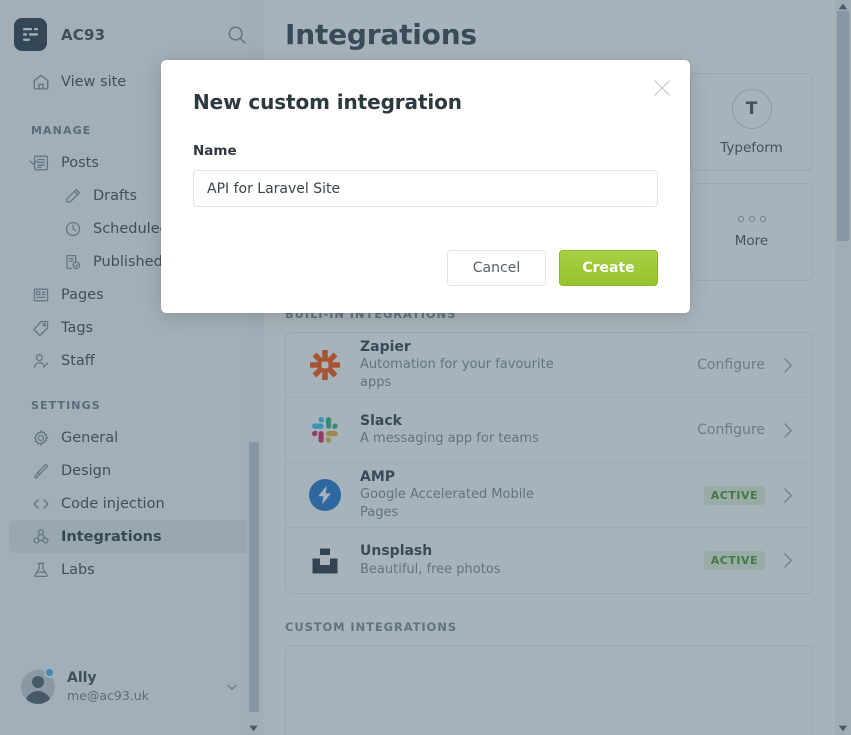 This screenshot has width=851, height=735. I want to click on name-input, so click(425, 188).